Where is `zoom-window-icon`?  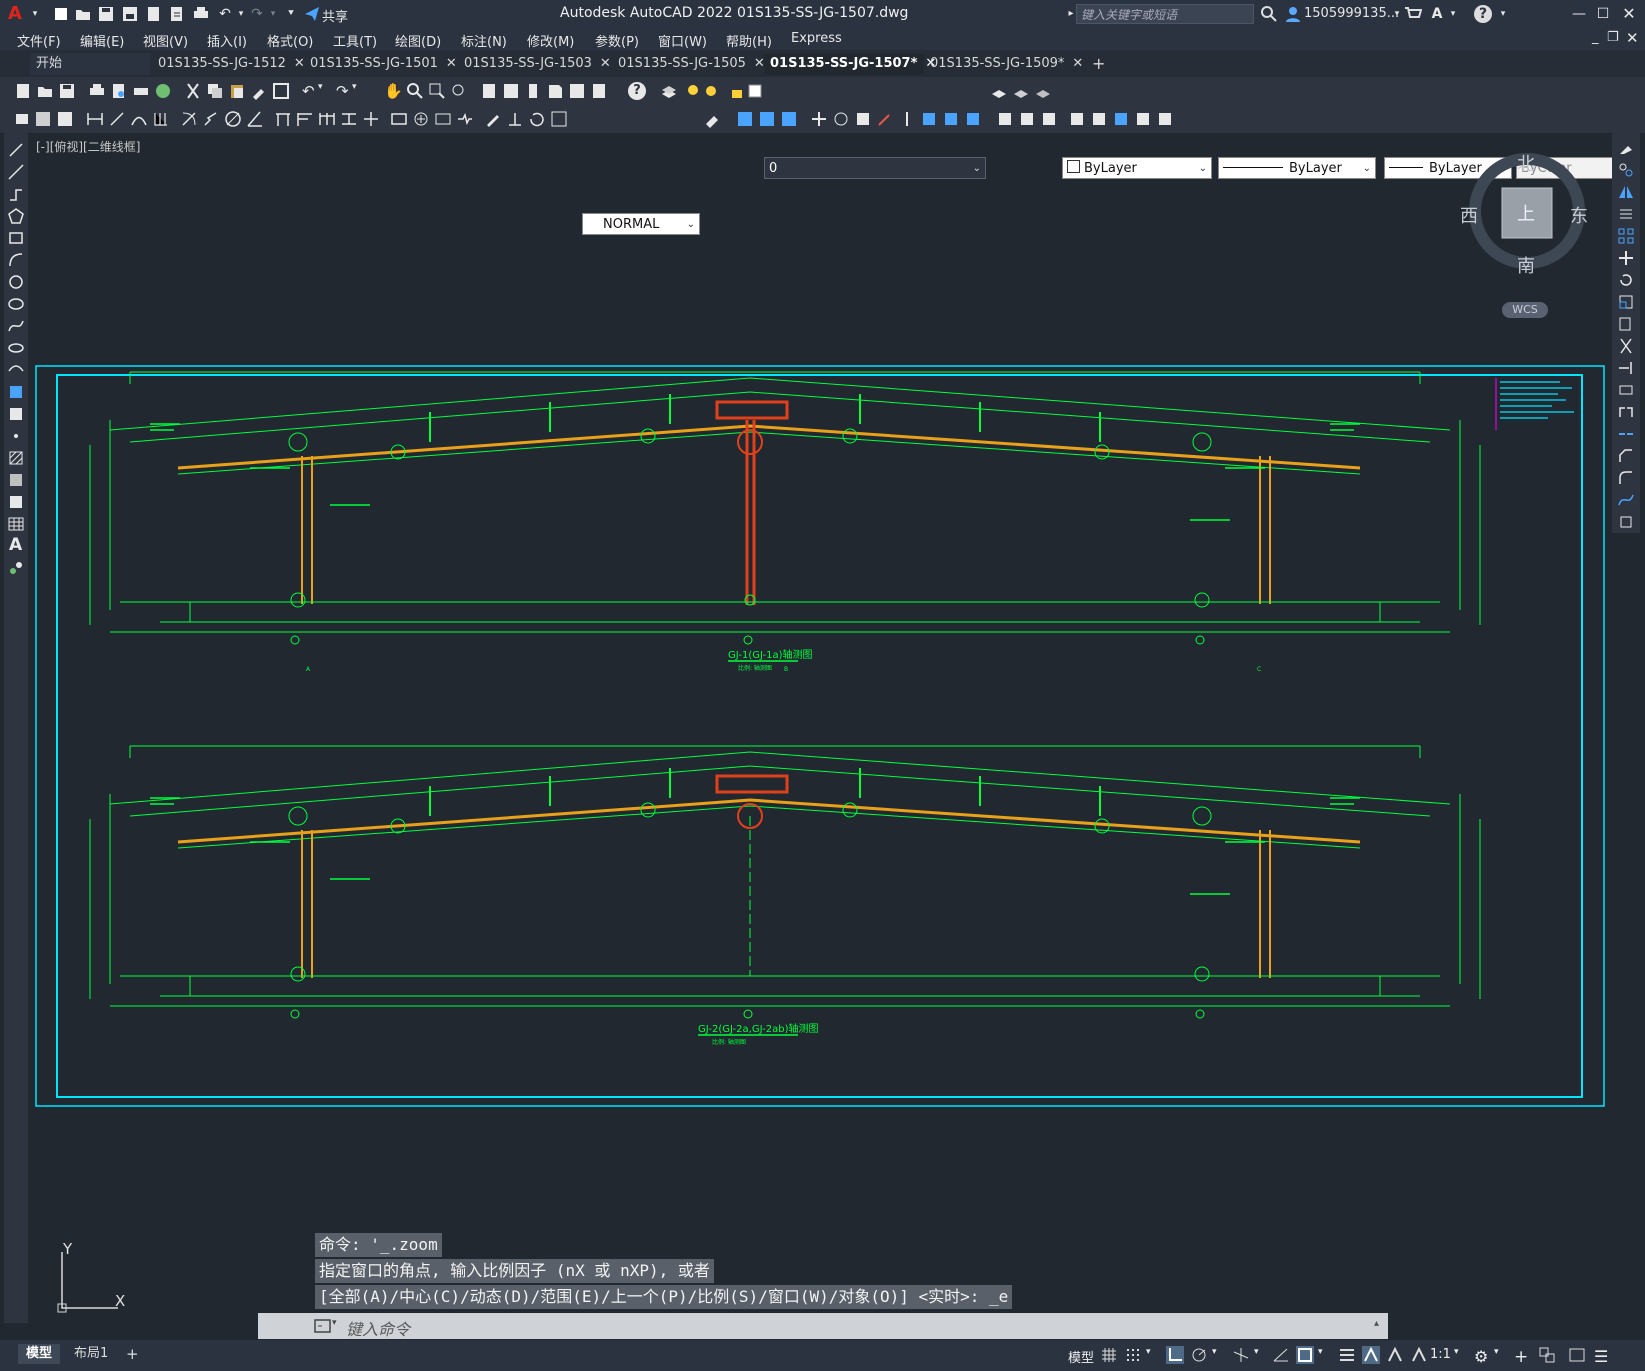 zoom-window-icon is located at coordinates (437, 91).